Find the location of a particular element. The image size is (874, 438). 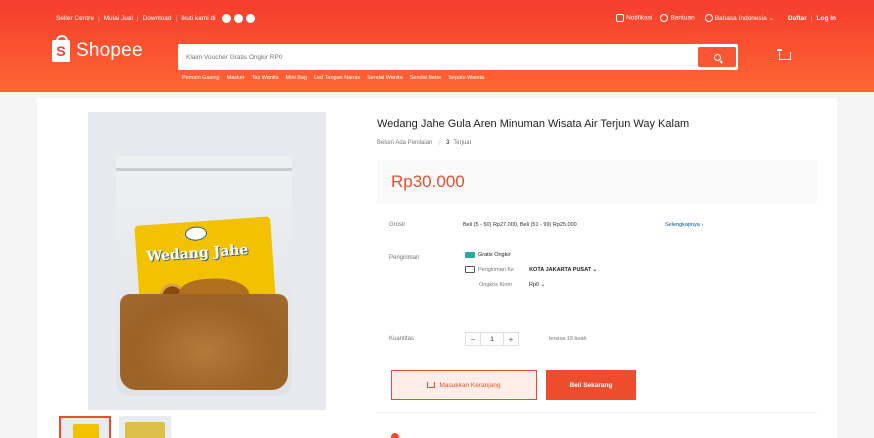

seller-centre-link: Seller Centre is located at coordinates (75, 18).